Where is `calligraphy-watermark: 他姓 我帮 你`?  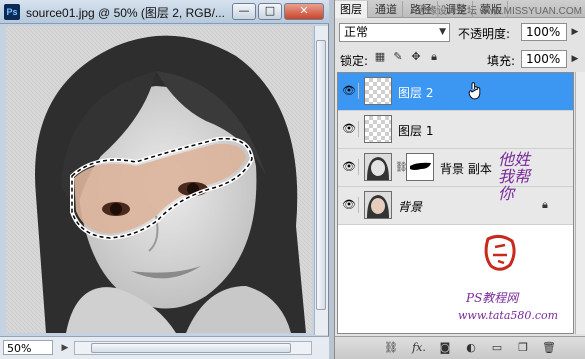 calligraphy-watermark: 他姓 我帮 你 is located at coordinates (514, 176).